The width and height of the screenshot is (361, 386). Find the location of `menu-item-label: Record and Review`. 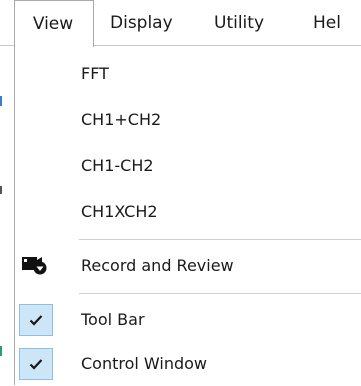

menu-item-label: Record and Review is located at coordinates (157, 265).